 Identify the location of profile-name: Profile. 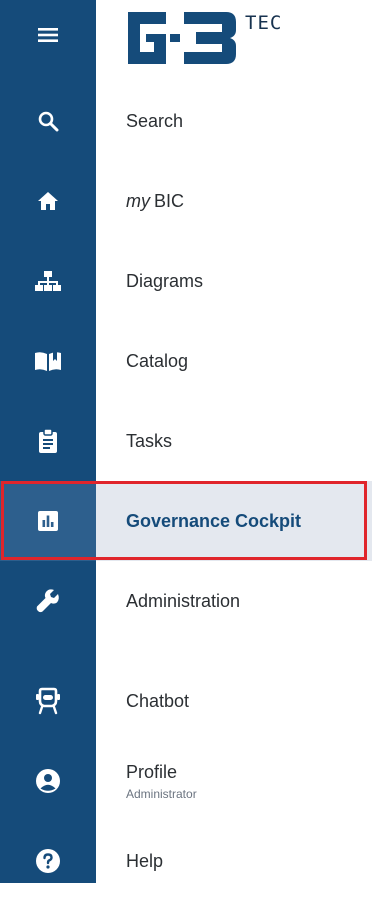
(152, 771).